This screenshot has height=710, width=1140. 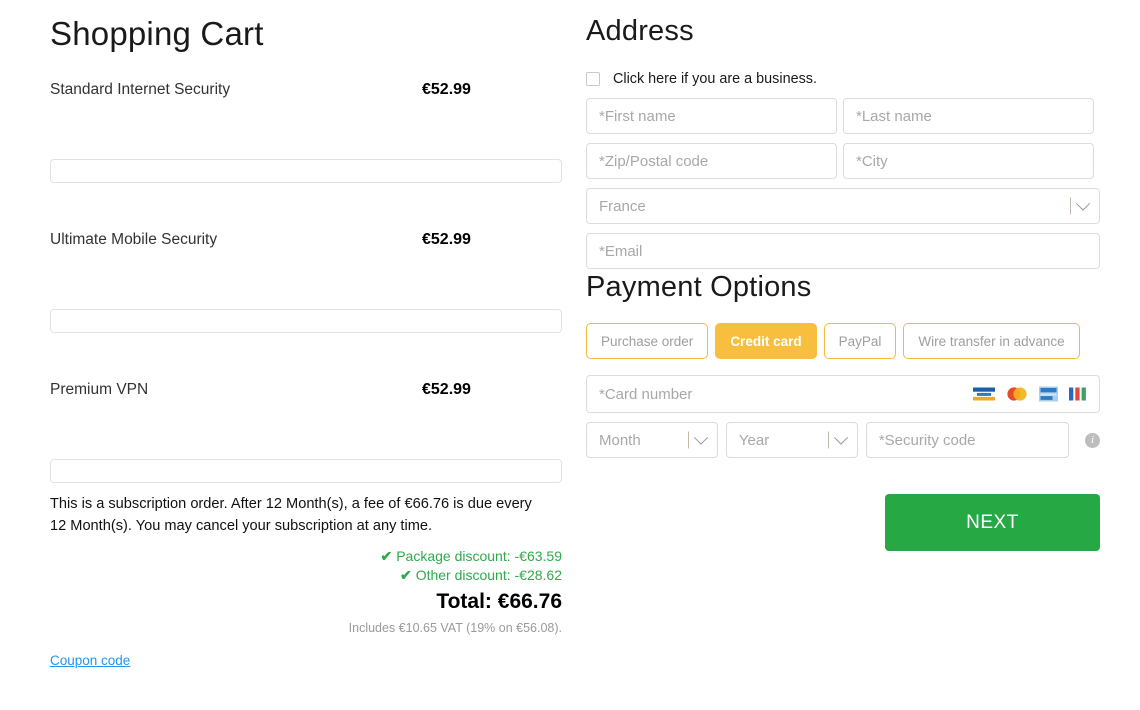 What do you see at coordinates (455, 628) in the screenshot?
I see `vat-note: Includes €10.65 VAT (19% on €56.08).` at bounding box center [455, 628].